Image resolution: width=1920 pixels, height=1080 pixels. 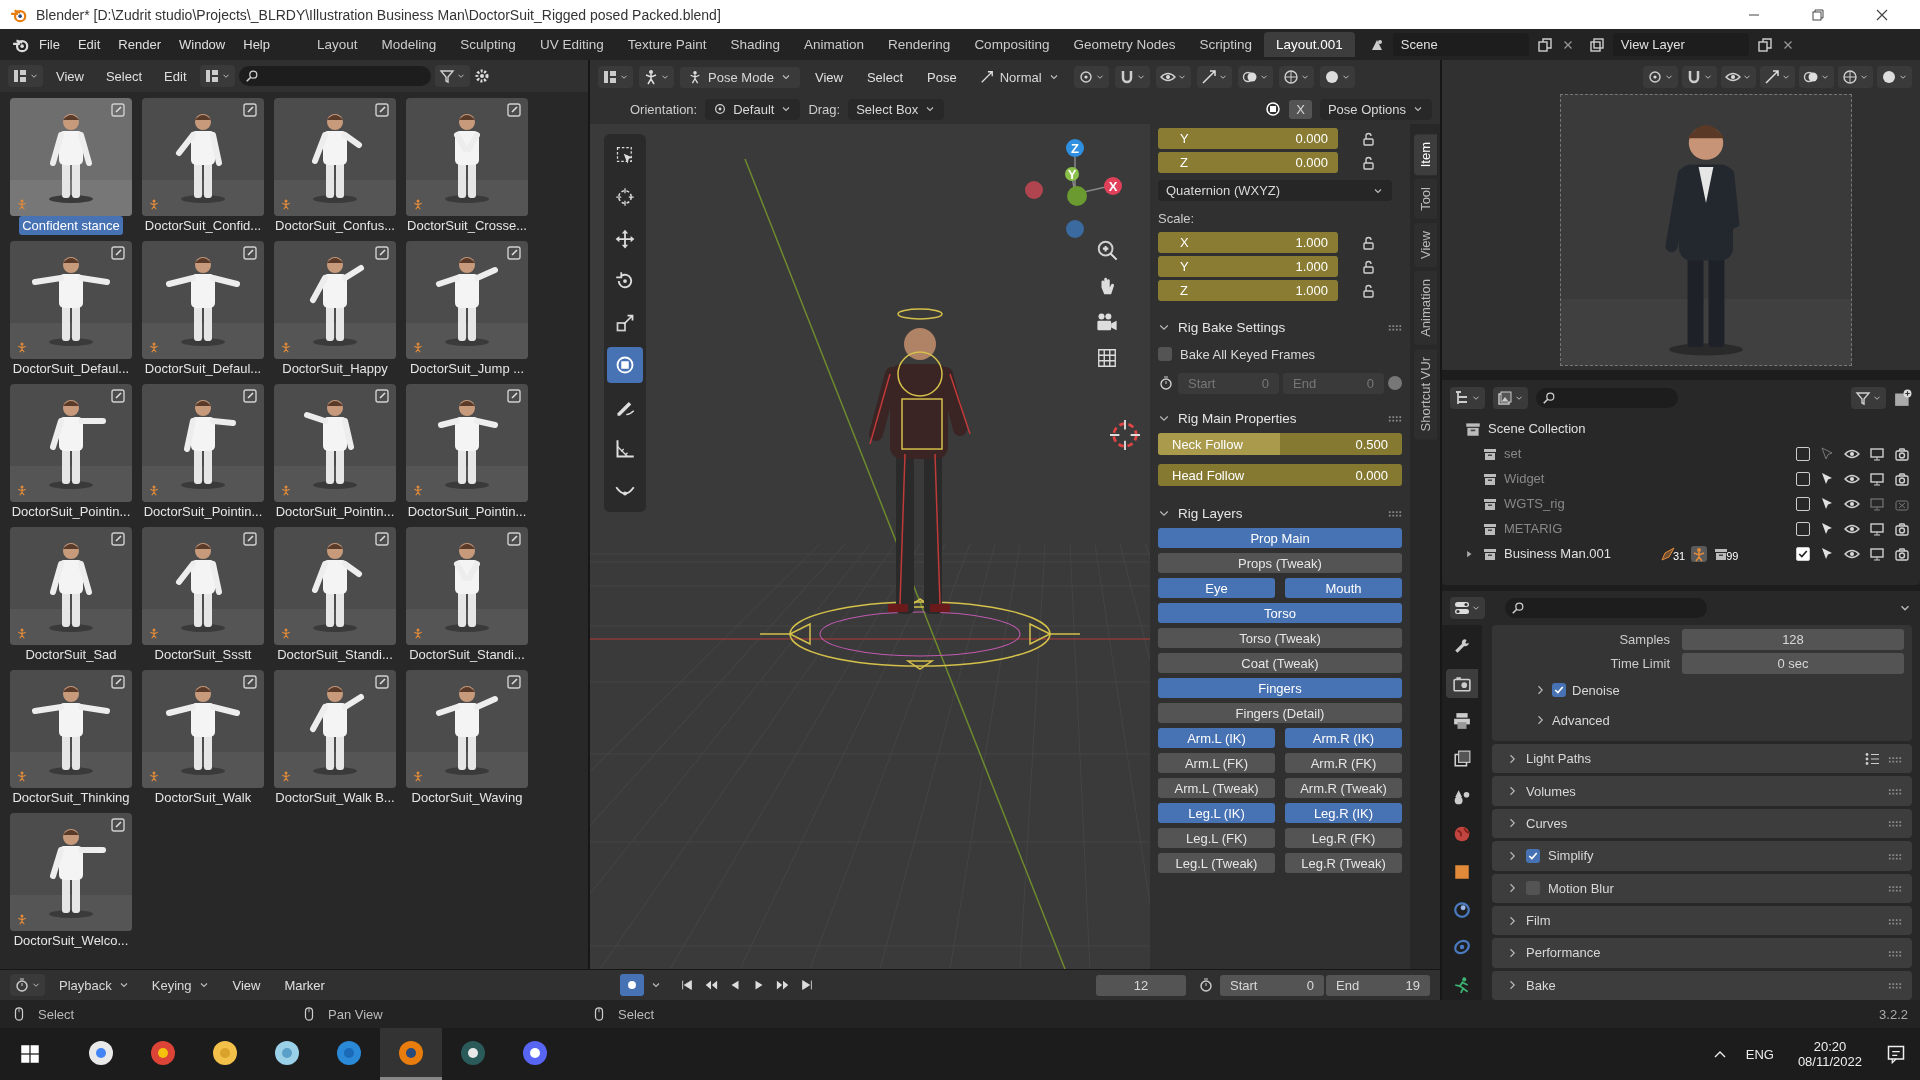 What do you see at coordinates (755, 44) in the screenshot?
I see `workspace-tab: Shading` at bounding box center [755, 44].